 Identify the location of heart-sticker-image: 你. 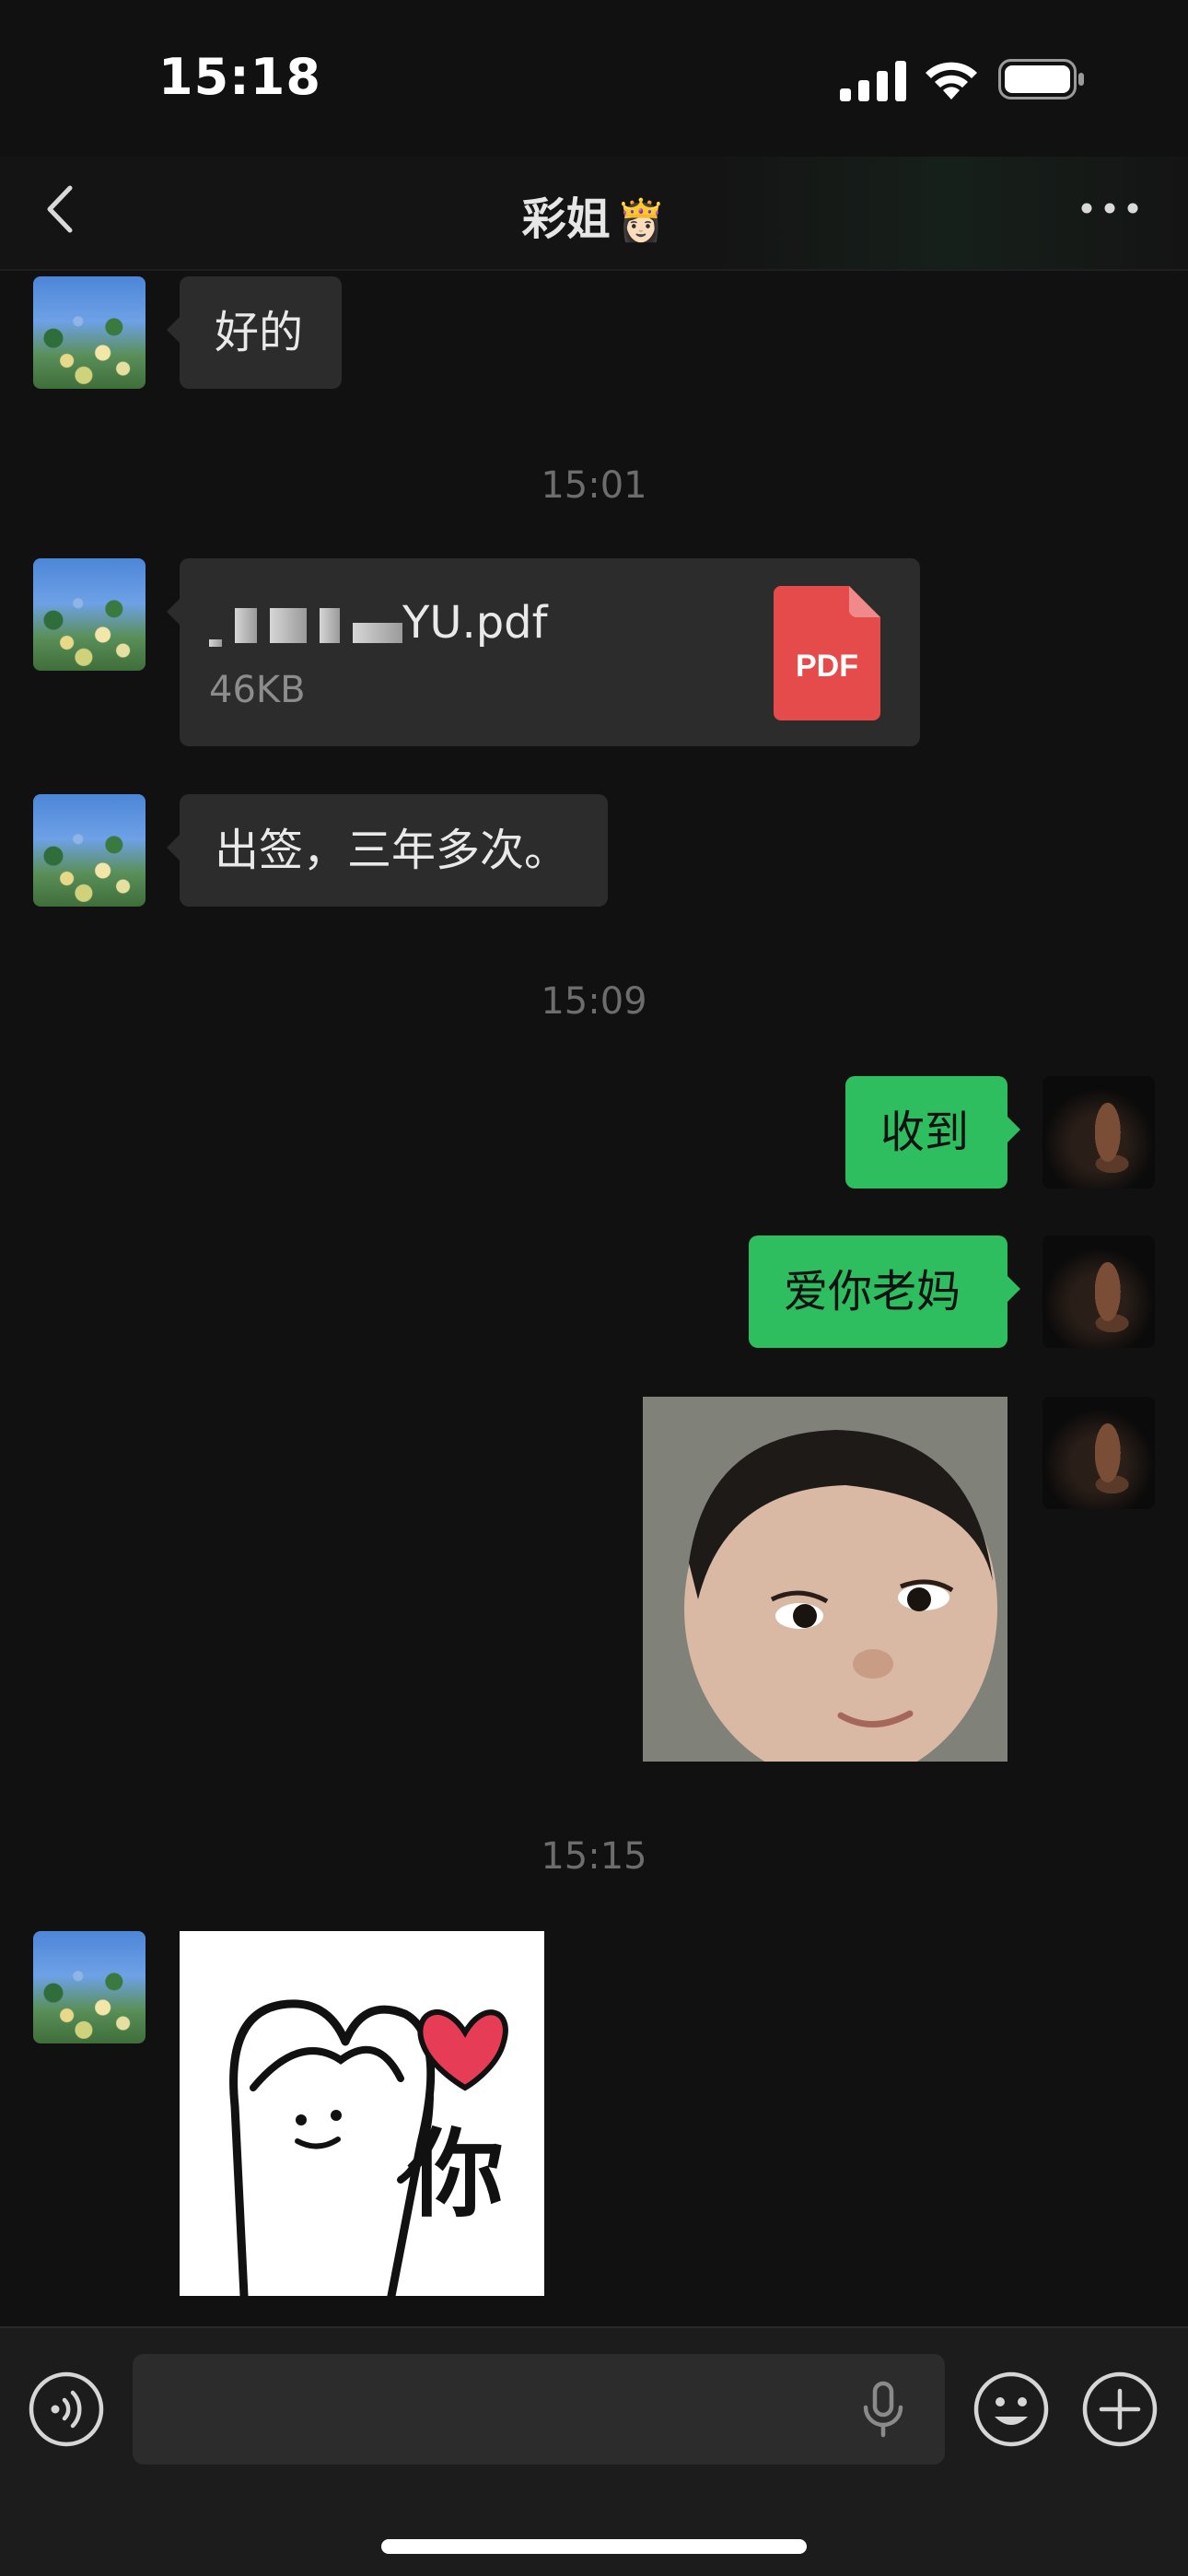
(369, 2147).